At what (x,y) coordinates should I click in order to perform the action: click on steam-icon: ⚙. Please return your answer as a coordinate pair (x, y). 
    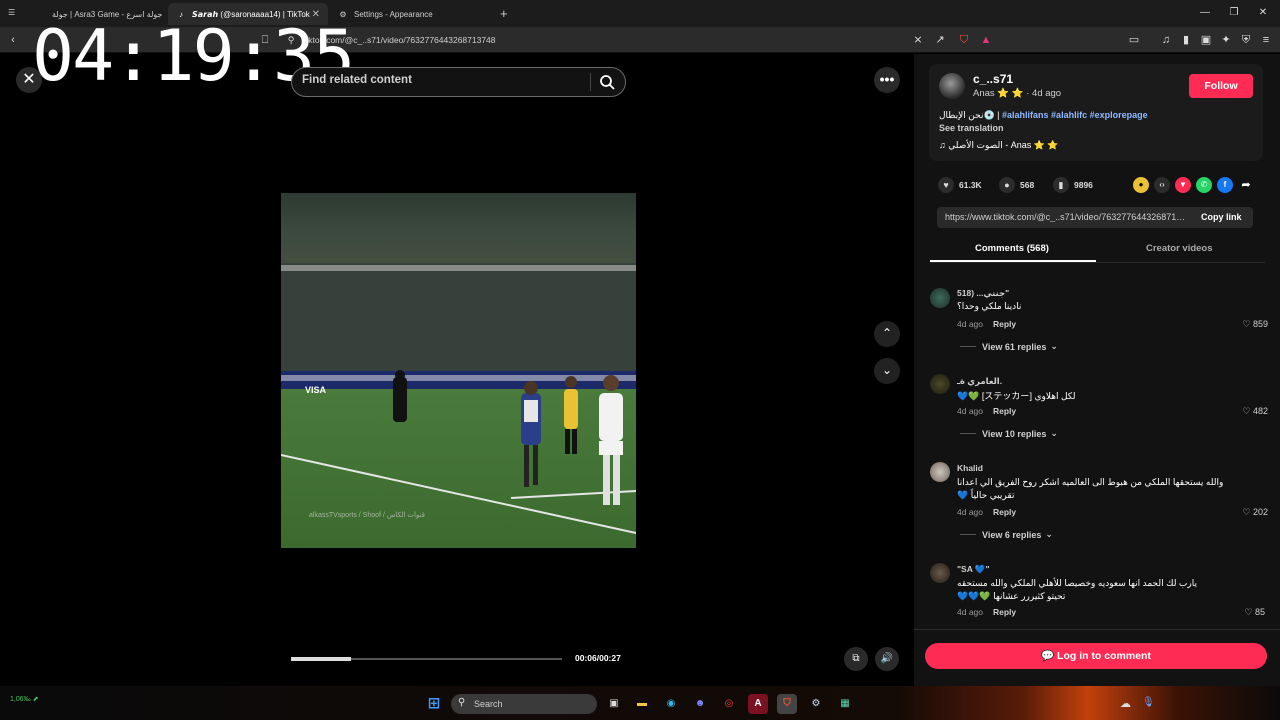
    Looking at the image, I should click on (816, 704).